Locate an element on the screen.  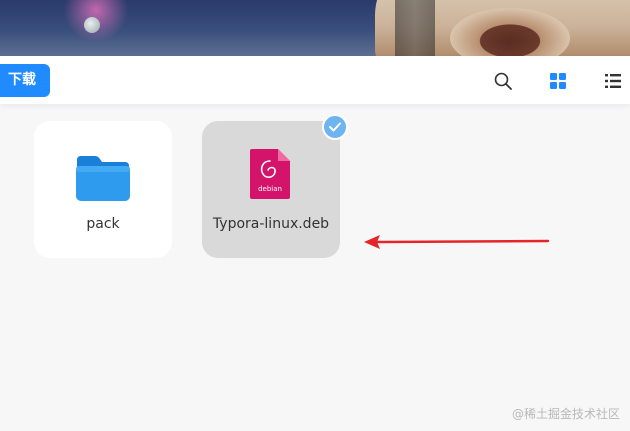
wallpaper-banner is located at coordinates (315, 28).